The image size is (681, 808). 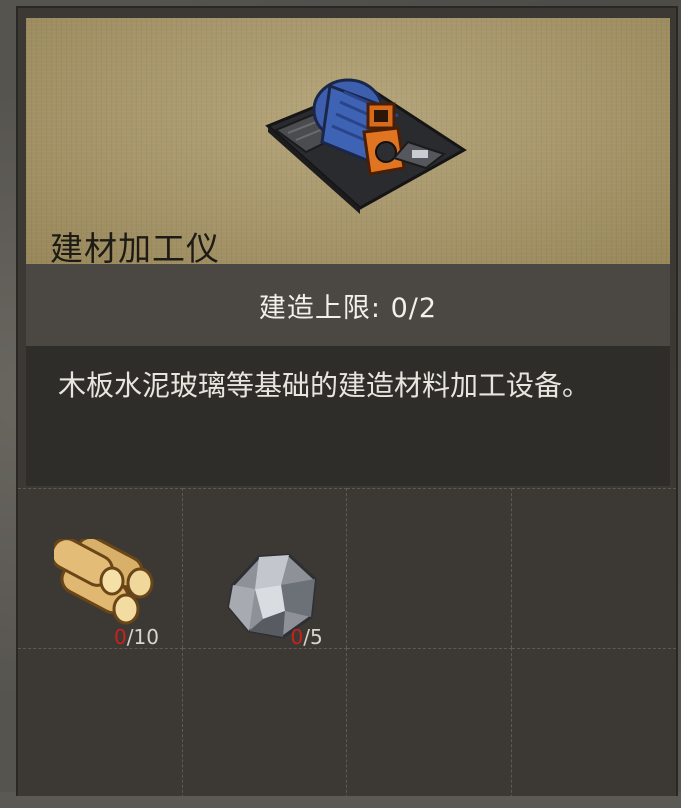 I want to click on stone-need: /5, so click(x=313, y=637).